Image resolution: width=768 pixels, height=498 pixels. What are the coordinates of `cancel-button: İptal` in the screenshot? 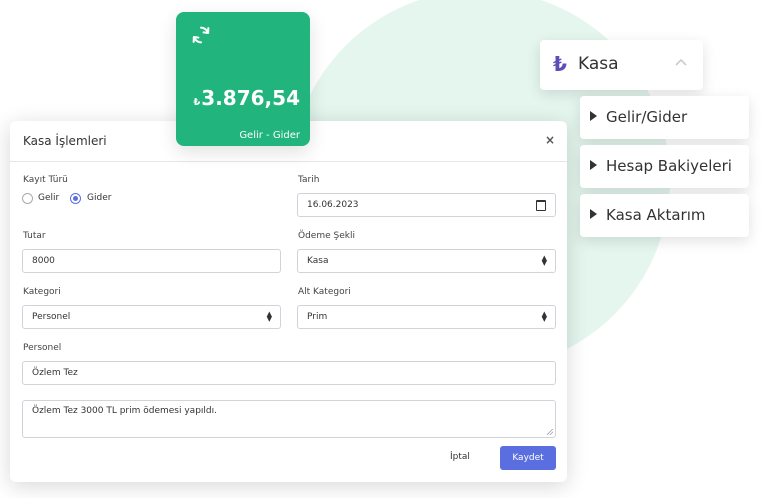 It's located at (460, 457).